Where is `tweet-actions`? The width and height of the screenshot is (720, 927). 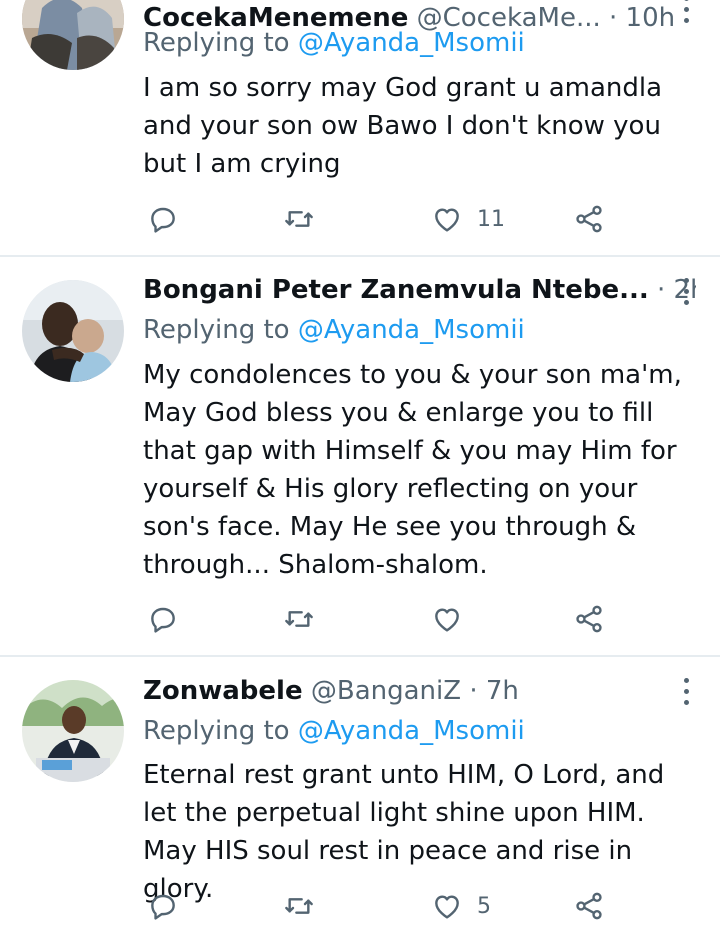
tweet-actions is located at coordinates (383, 619).